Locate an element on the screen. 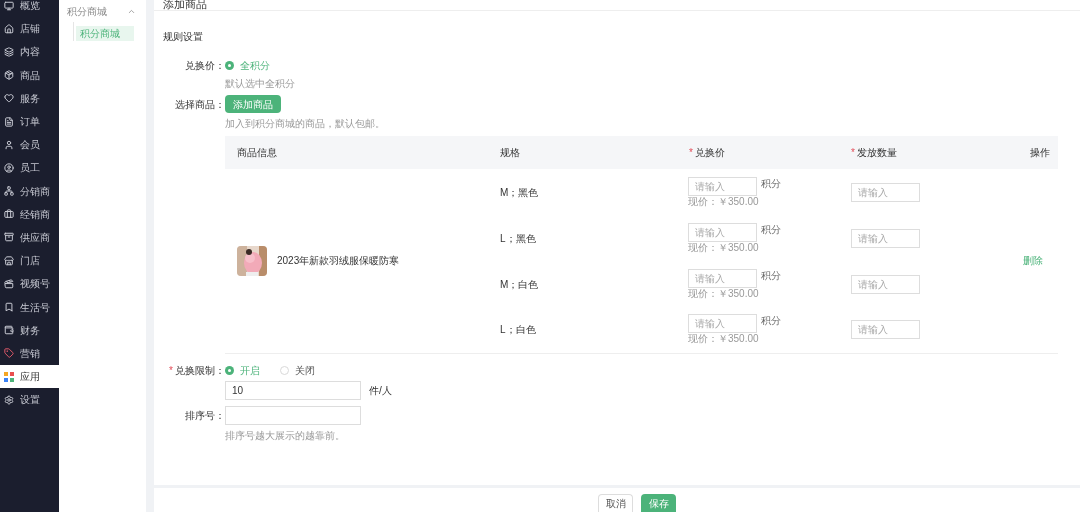 This screenshot has height=512, width=1080. sidebar-item: 门店 is located at coordinates (29, 261).